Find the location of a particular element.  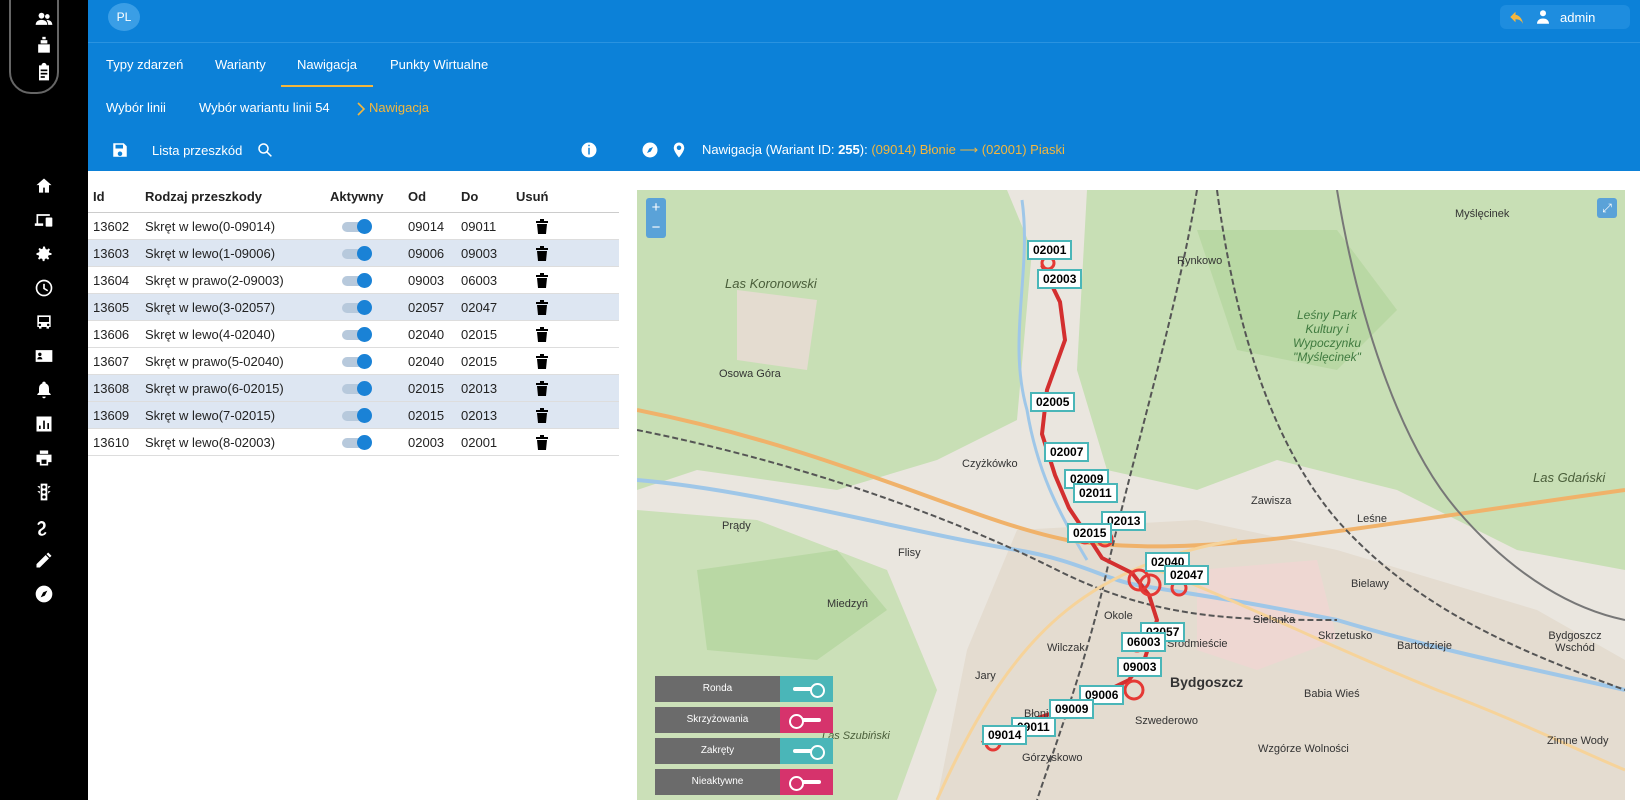

table-row: 13606 Skręt w lewo(4-02040) 02040 02015 is located at coordinates (353, 334).